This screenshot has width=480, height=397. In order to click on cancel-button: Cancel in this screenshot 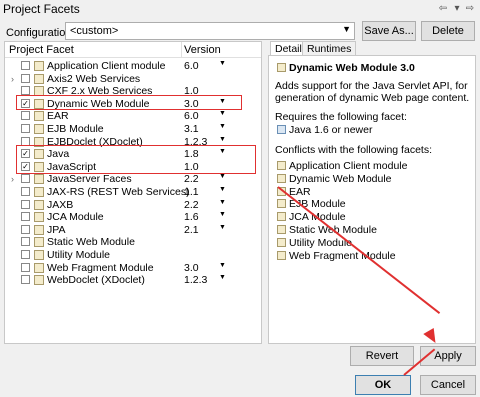, I will do `click(448, 385)`.